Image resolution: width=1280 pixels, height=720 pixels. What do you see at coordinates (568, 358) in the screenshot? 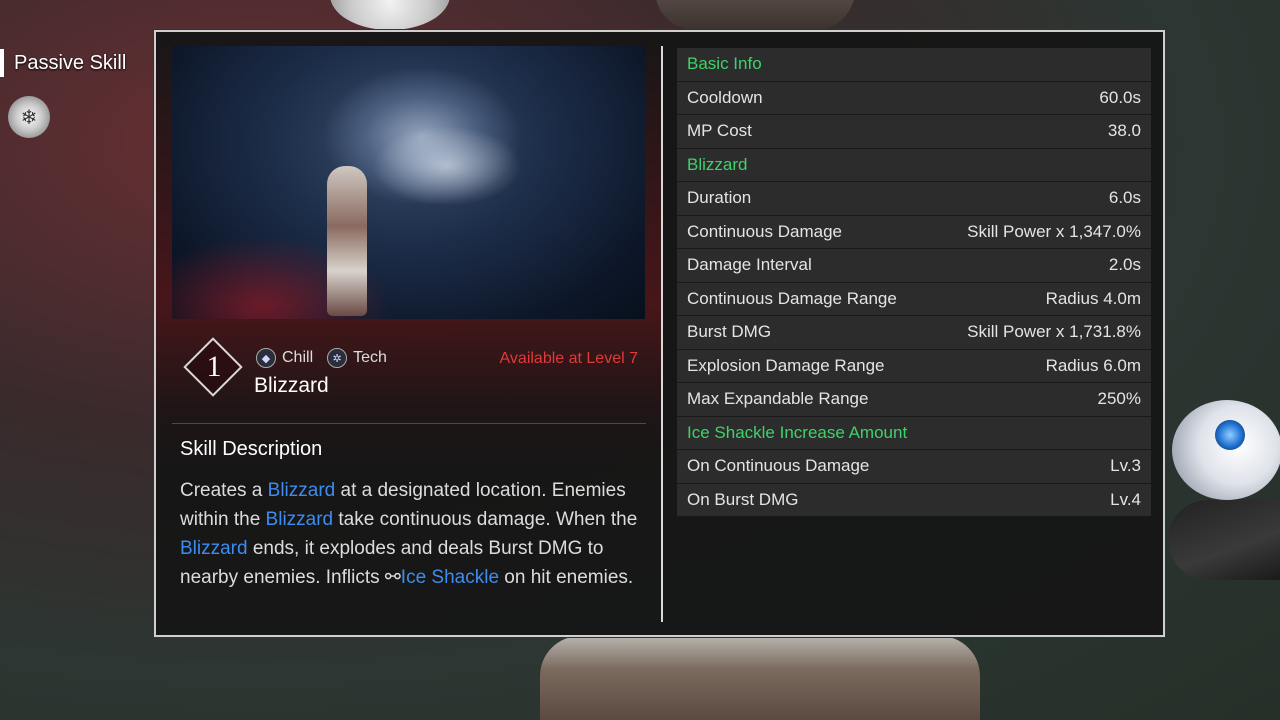
I see `availability-notice: Available at Level 7` at bounding box center [568, 358].